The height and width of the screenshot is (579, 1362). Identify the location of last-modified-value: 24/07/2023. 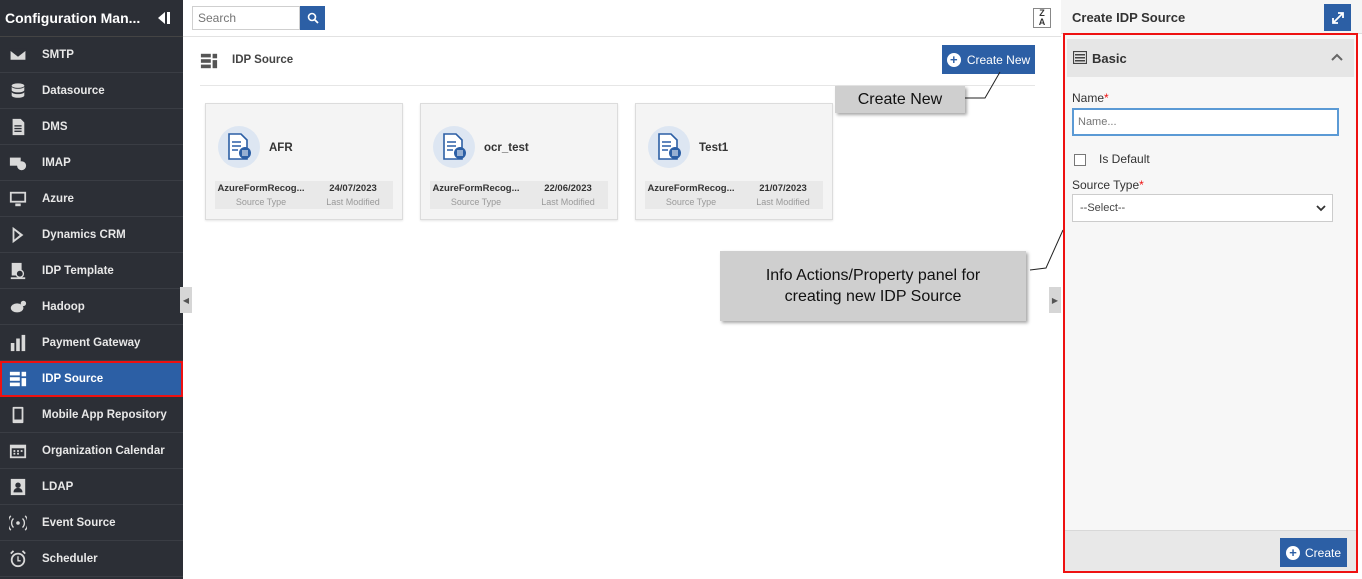
(353, 188).